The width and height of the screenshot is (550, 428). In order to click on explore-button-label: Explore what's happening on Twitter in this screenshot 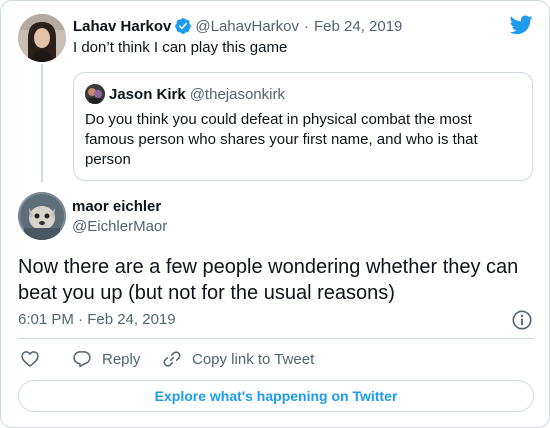, I will do `click(276, 396)`.